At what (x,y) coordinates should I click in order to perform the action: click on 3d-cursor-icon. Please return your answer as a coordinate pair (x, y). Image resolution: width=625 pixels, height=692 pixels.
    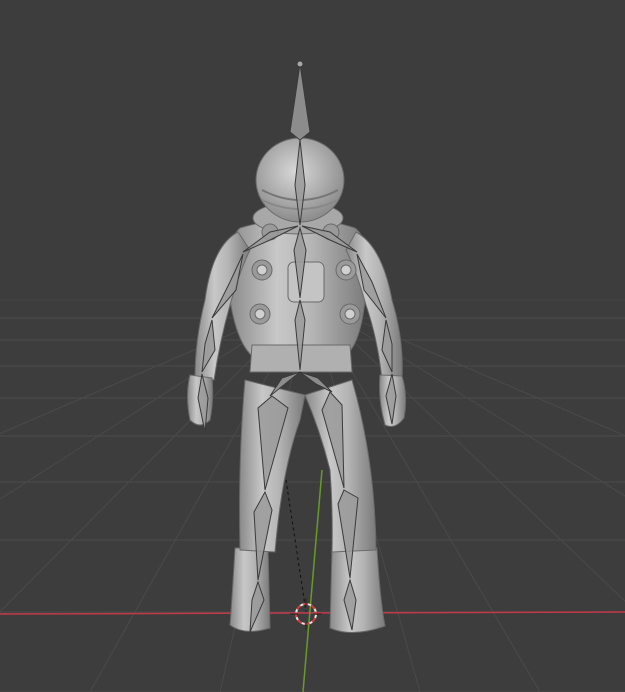
    Looking at the image, I should click on (306, 614).